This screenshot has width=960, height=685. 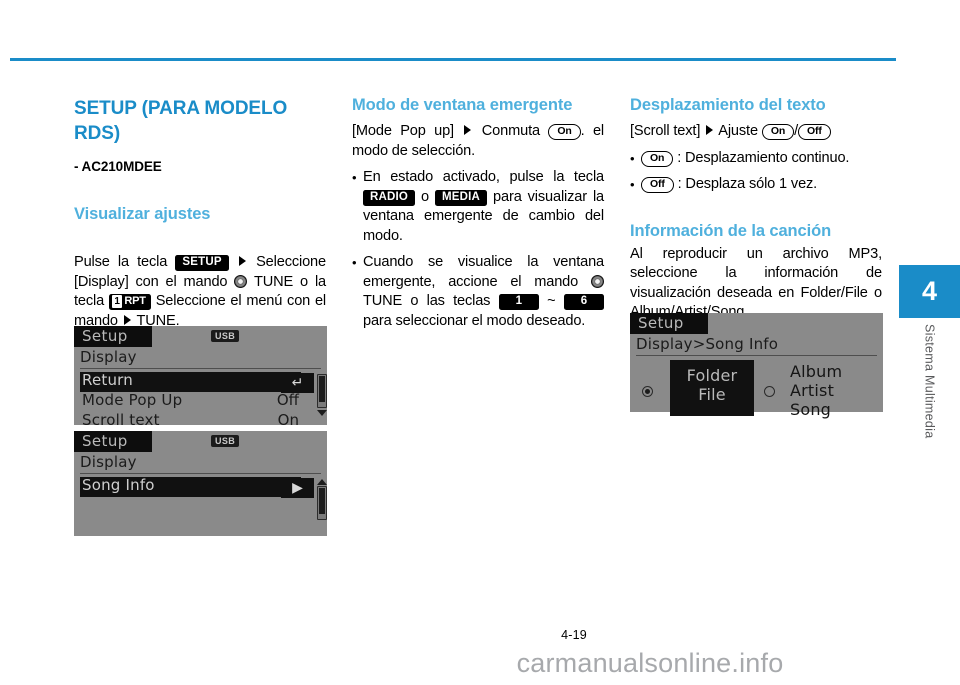 I want to click on lcd2-row-song-info-label: Song Info, so click(x=118, y=485).